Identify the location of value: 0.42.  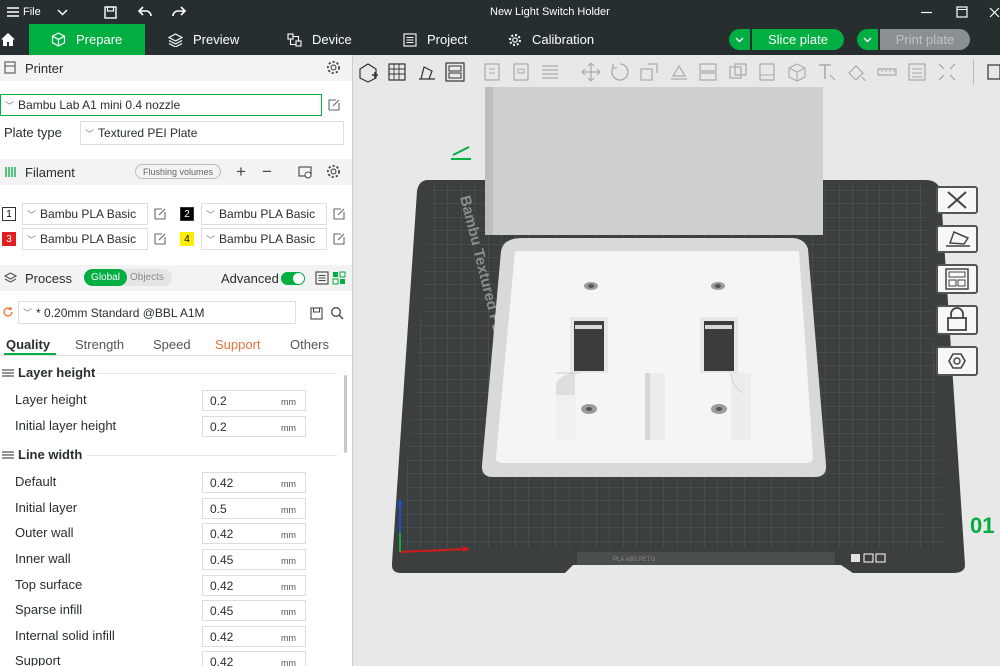
(222, 482).